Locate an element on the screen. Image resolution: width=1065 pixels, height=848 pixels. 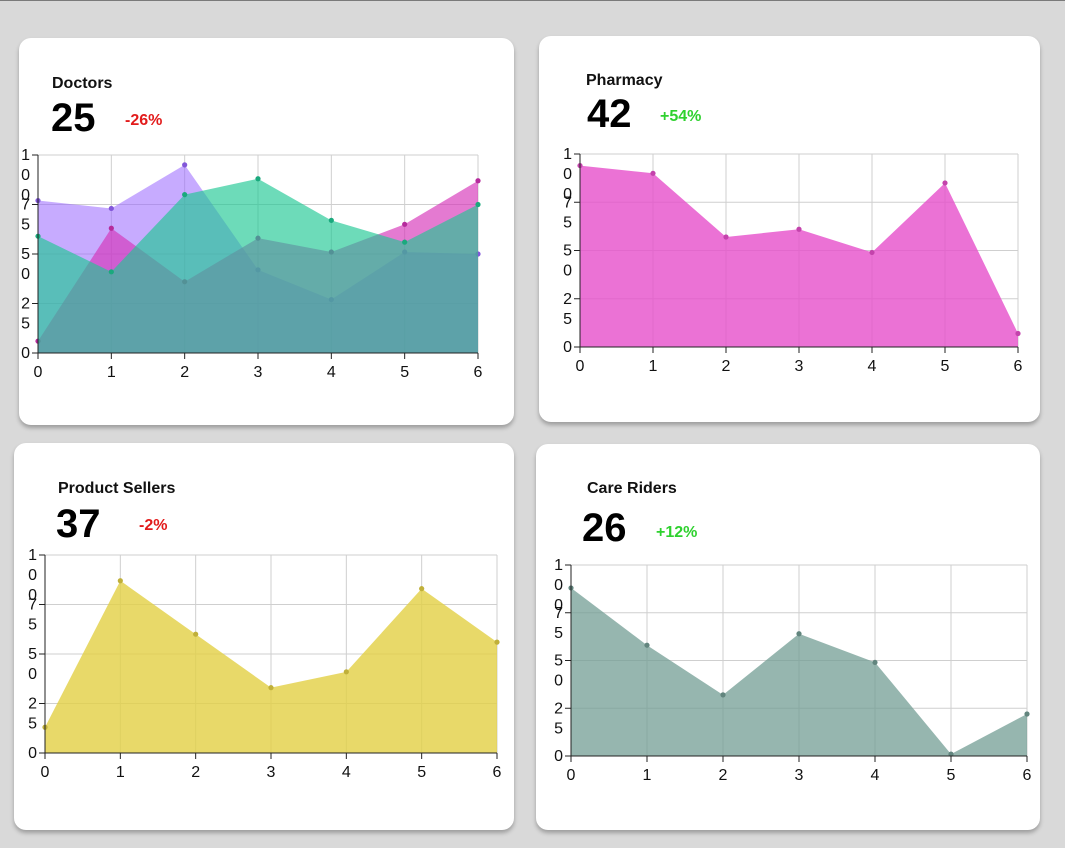
top-border is located at coordinates (532, 0).